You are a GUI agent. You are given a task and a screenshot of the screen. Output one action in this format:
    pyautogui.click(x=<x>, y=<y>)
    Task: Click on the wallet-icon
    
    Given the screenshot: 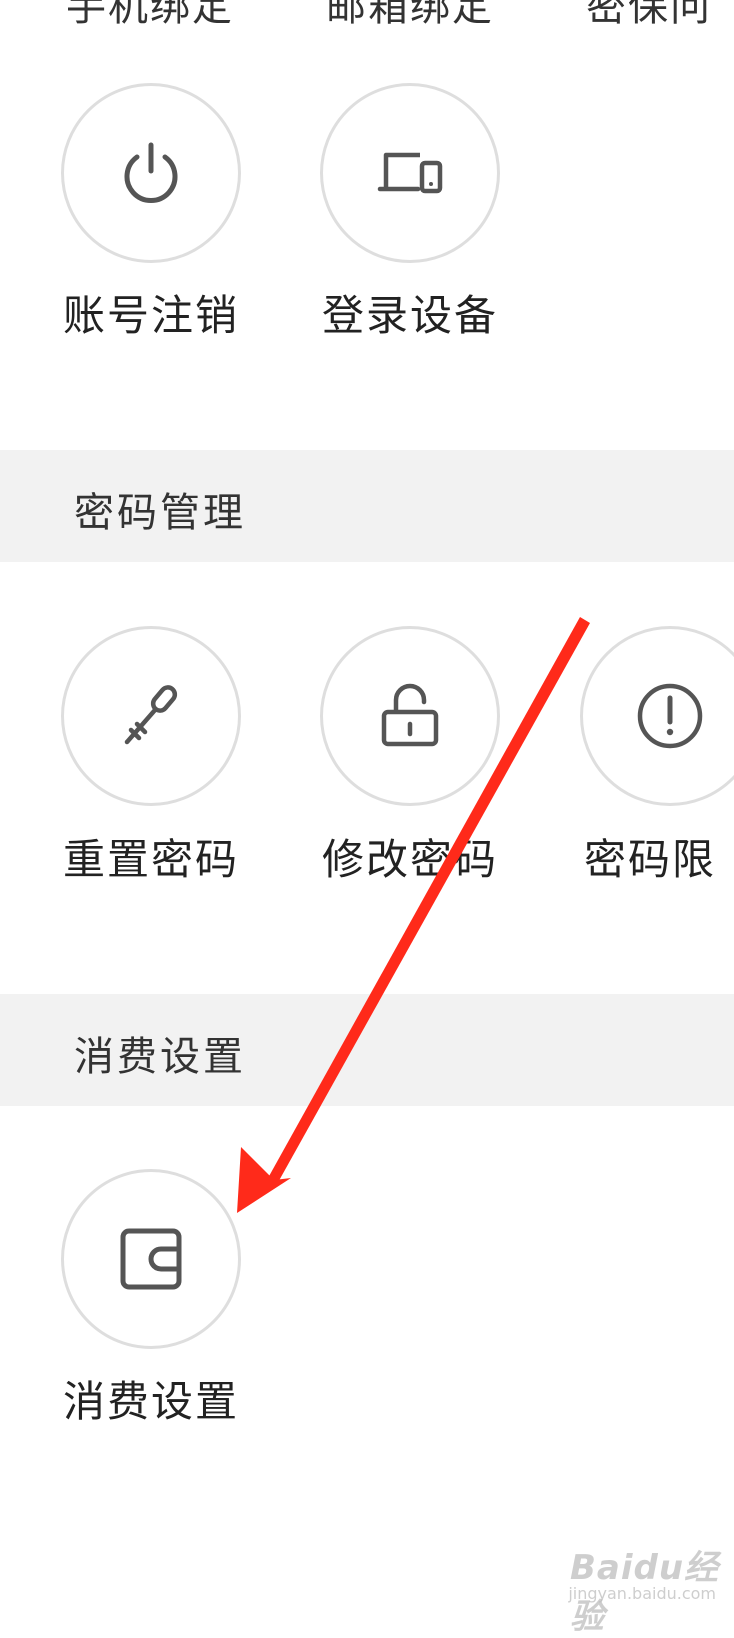 What is the action you would take?
    pyautogui.click(x=151, y=1259)
    